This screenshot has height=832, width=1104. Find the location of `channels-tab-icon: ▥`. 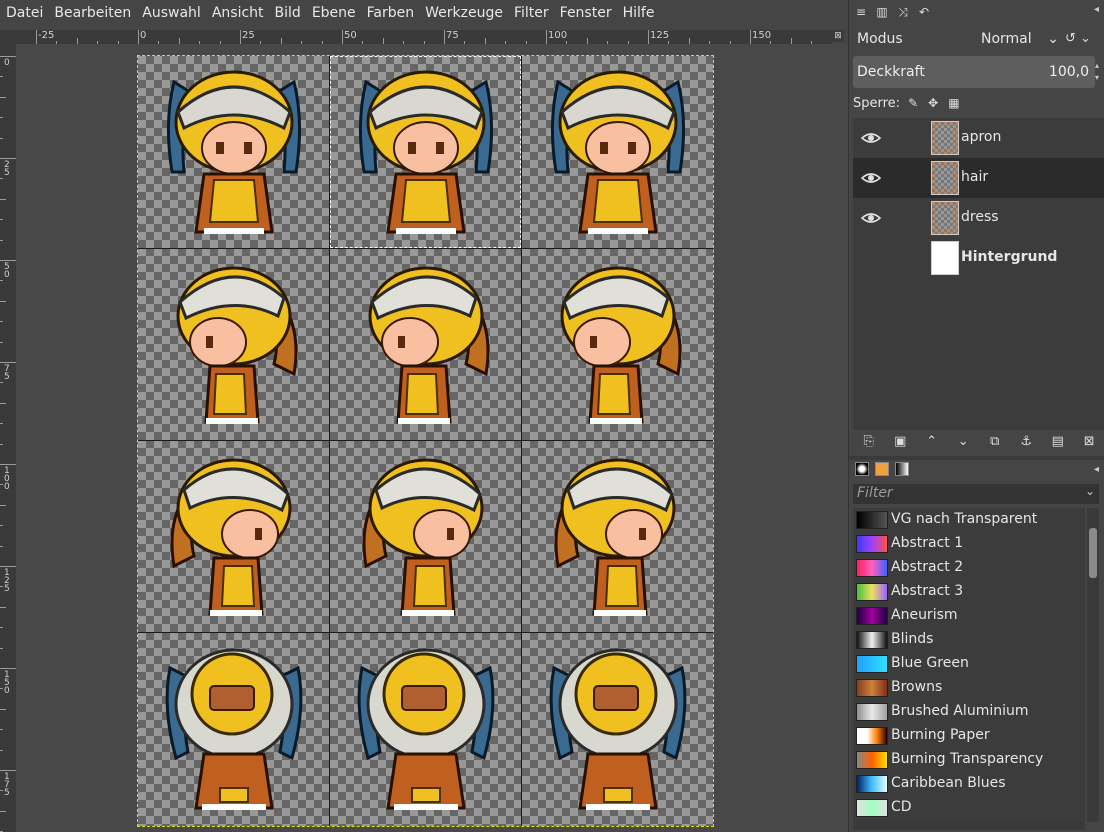

channels-tab-icon: ▥ is located at coordinates (882, 12).